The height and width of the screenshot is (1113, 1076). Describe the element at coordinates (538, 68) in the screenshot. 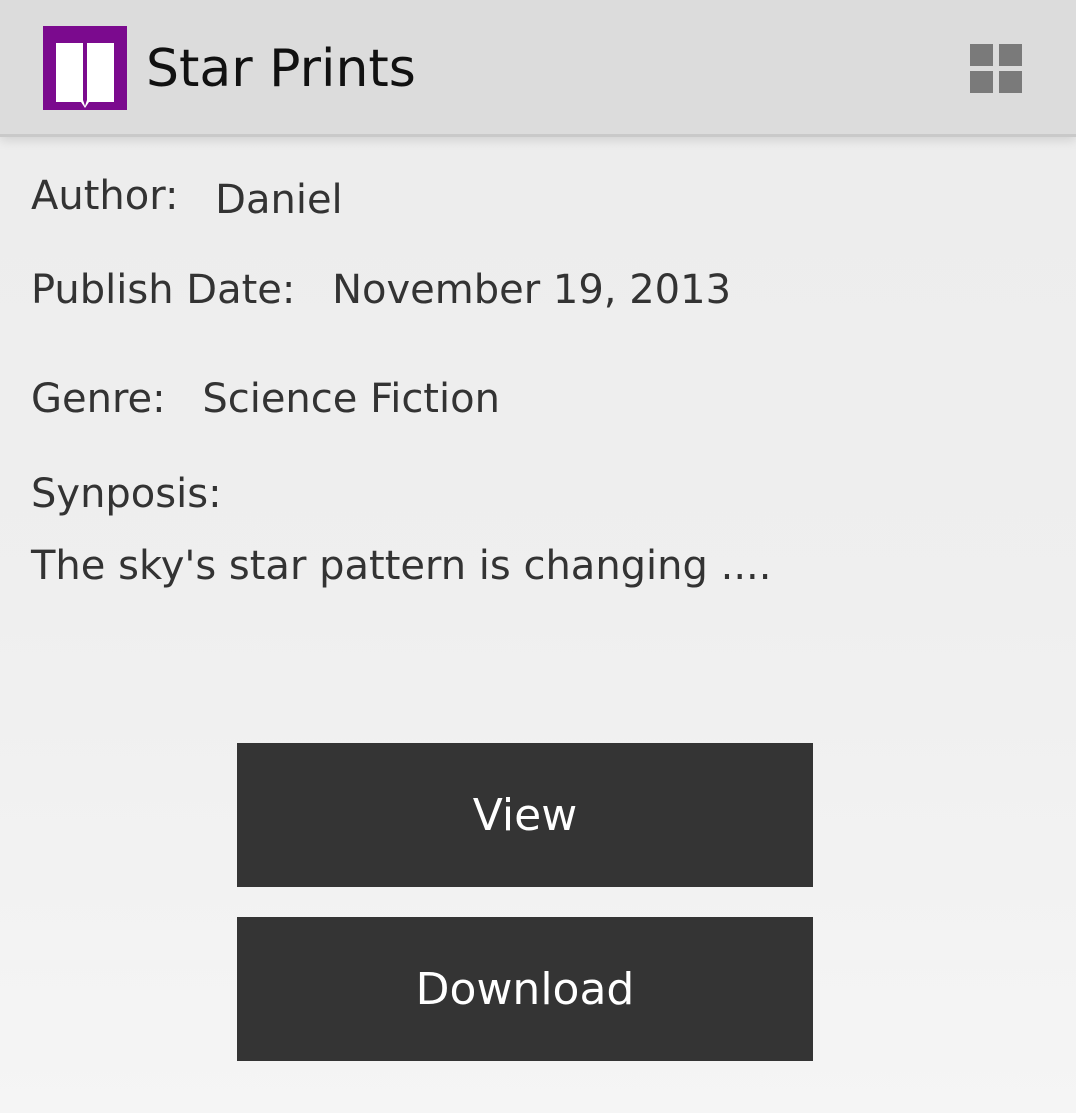

I see `action-bar: Star Prints` at that location.